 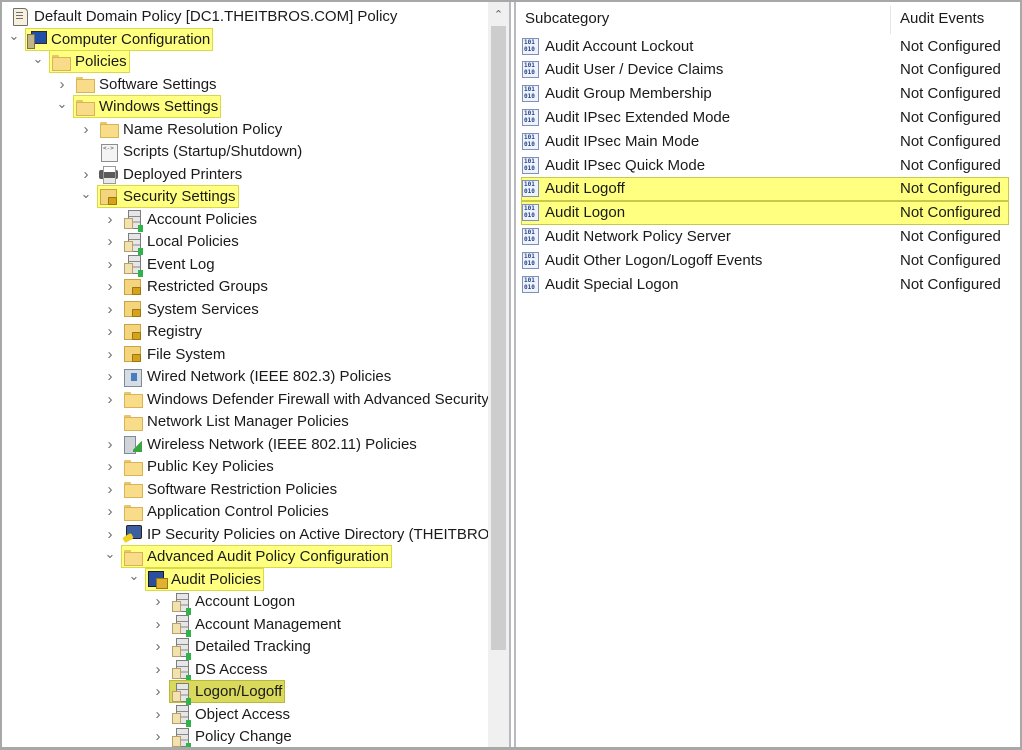 I want to click on tree-node: › Public Key Policies, so click(x=190, y=467).